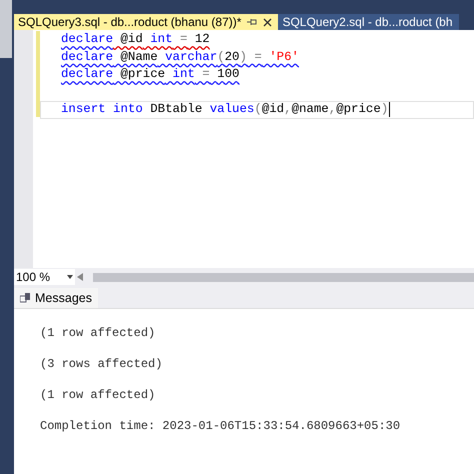 This screenshot has width=474, height=474. I want to click on message-line: (3 rows affected), so click(102, 364).